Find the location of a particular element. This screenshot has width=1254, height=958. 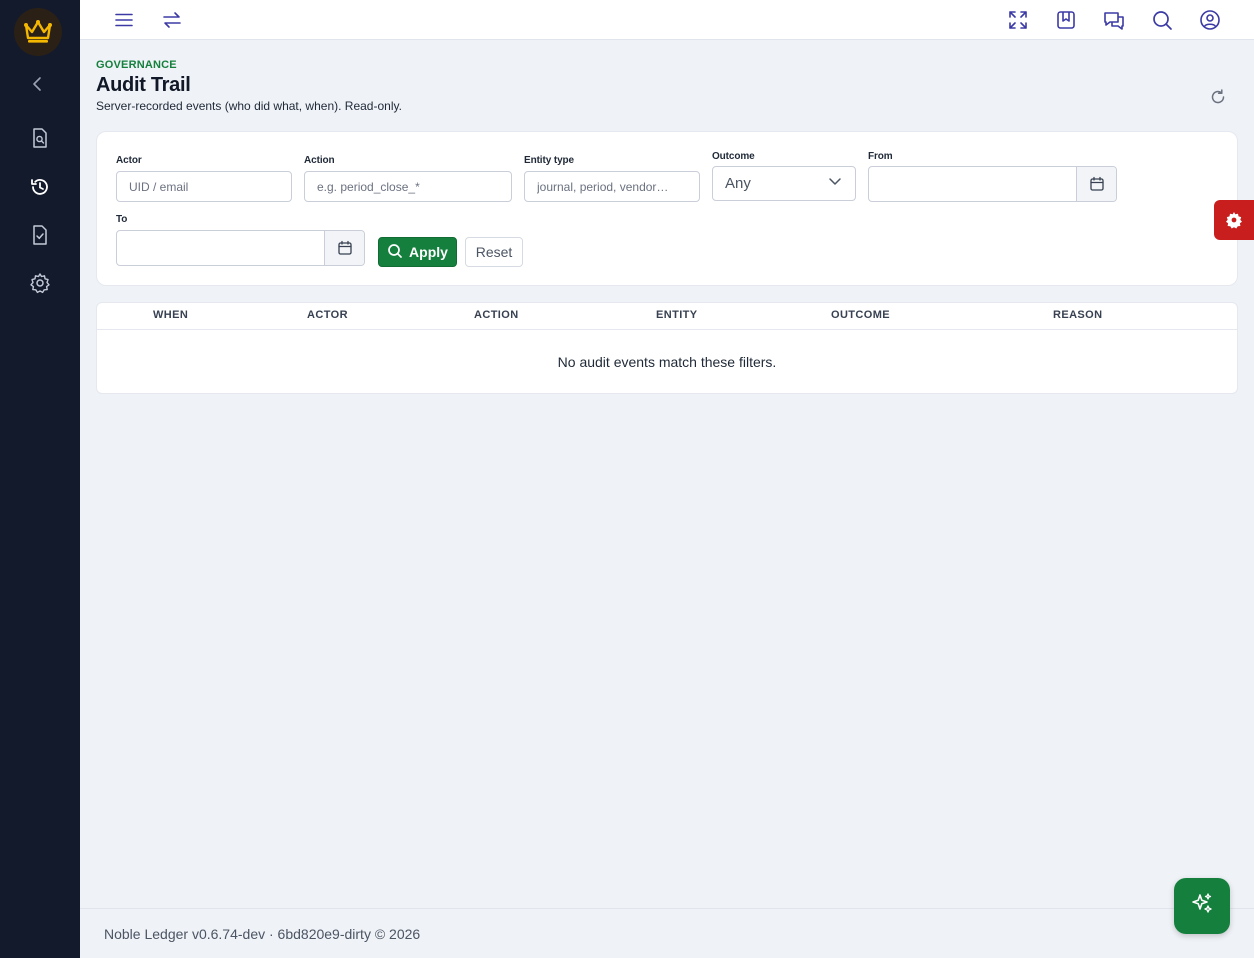

chat-icon is located at coordinates (1114, 20).